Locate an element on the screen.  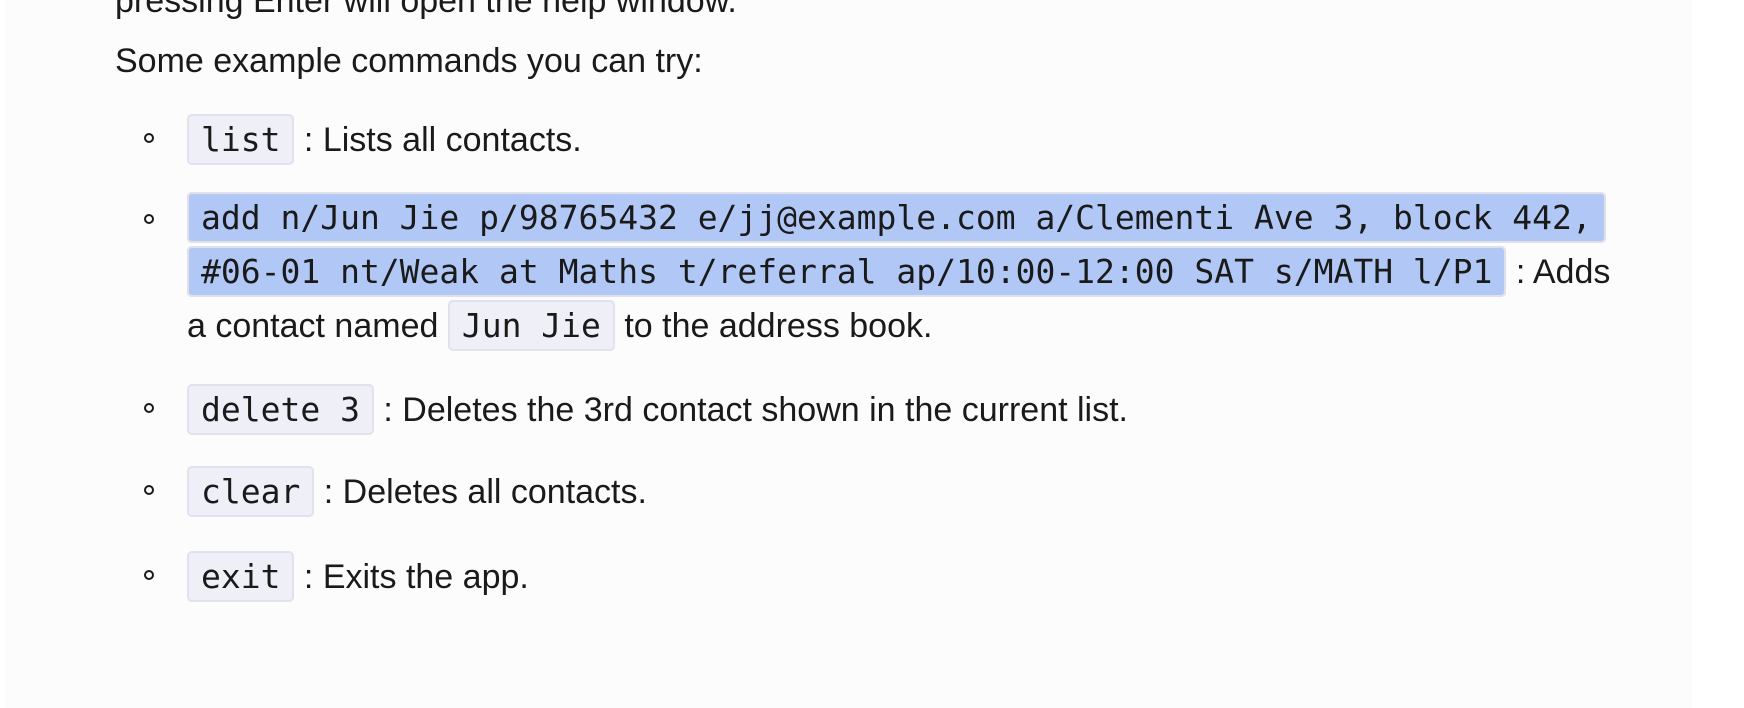
command-exit-description: : Exits the app. is located at coordinates (411, 577).